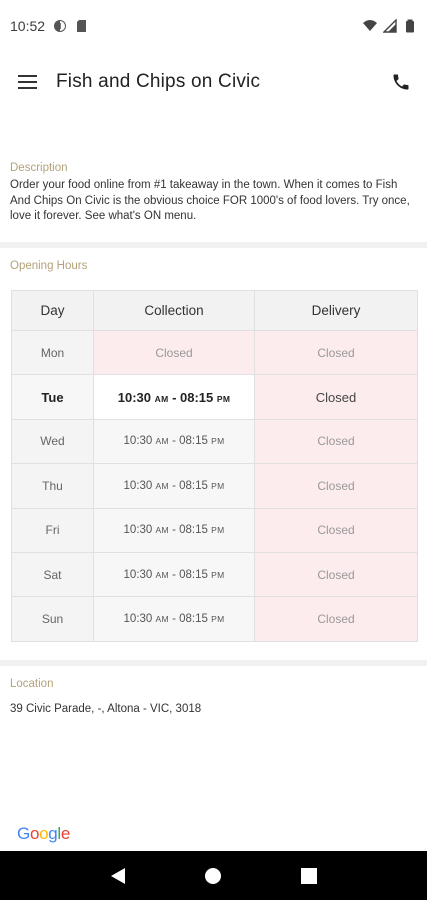  I want to click on table-row: Thu 10:30 AM - 08:15 PM Closed, so click(214, 486).